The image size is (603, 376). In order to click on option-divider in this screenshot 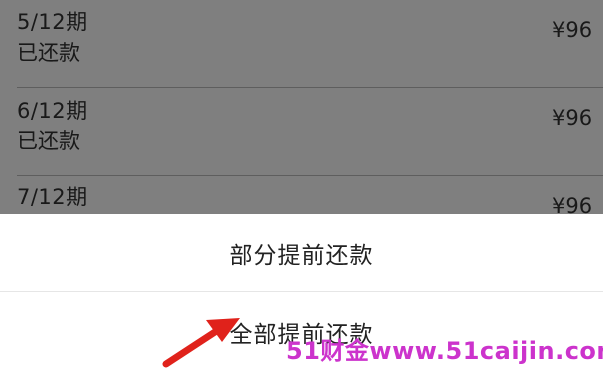, I will do `click(301, 291)`.